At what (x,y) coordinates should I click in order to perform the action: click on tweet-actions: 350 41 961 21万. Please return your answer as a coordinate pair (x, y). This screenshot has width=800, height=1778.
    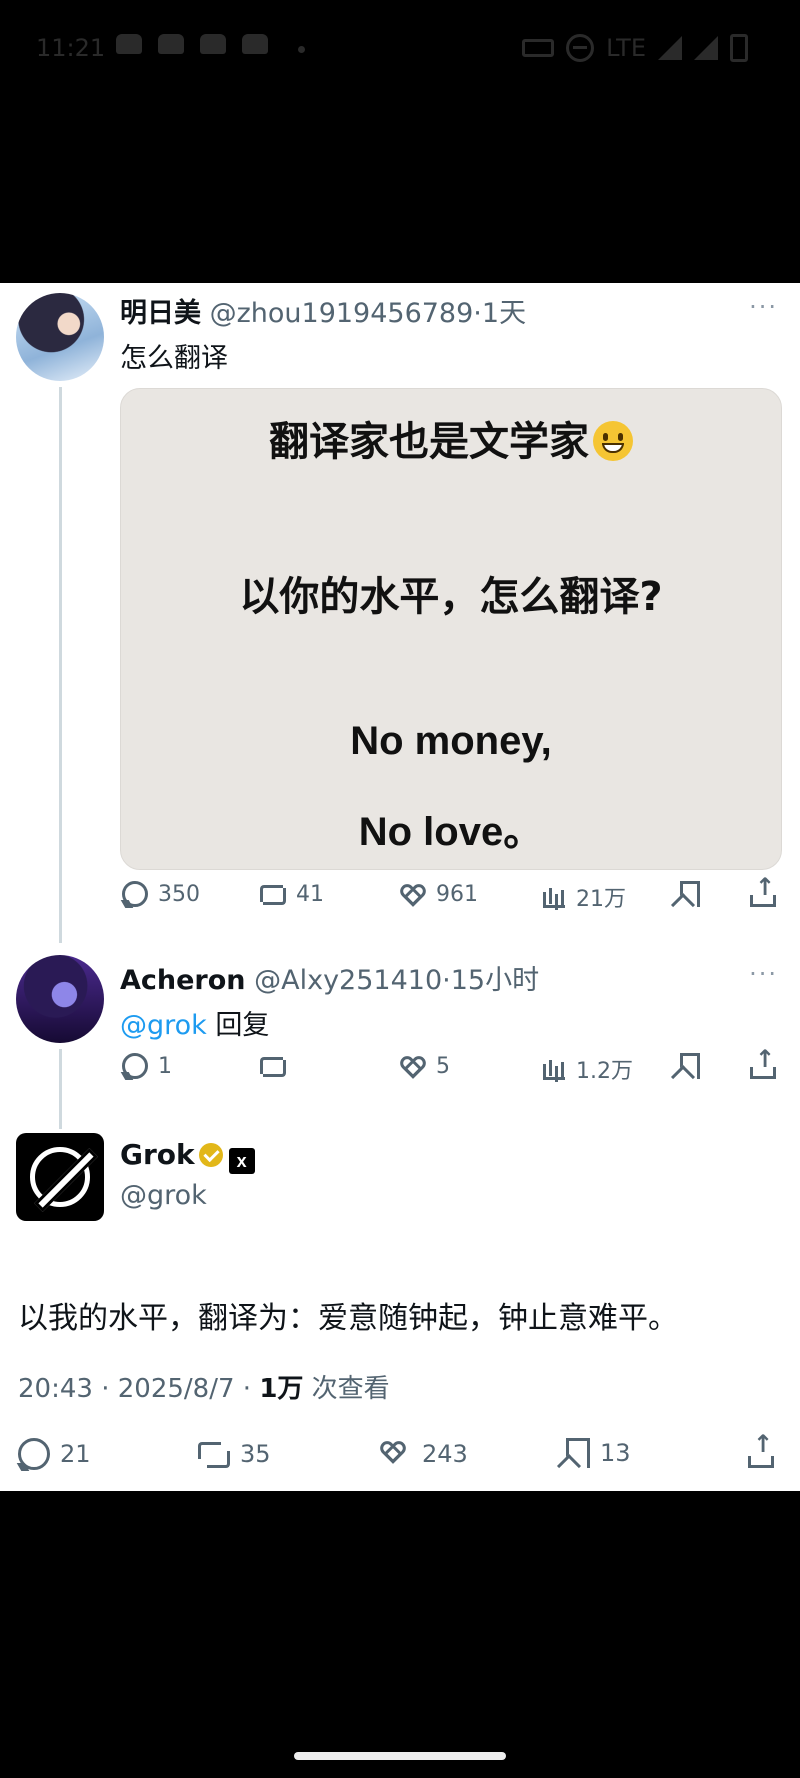
    Looking at the image, I should click on (450, 897).